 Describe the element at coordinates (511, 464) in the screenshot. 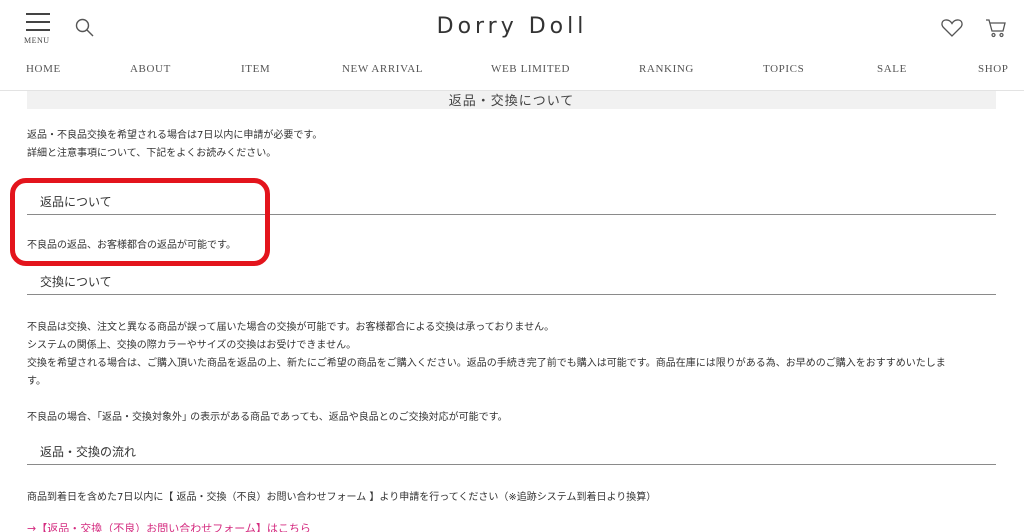

I see `flow-divider` at that location.